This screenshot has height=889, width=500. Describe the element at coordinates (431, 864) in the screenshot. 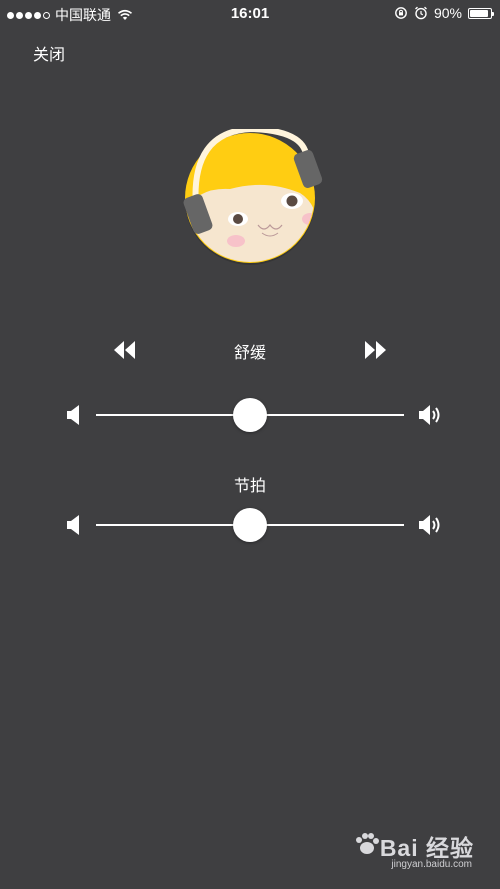

I see `watermark-url: jingyan.baidu.com` at that location.